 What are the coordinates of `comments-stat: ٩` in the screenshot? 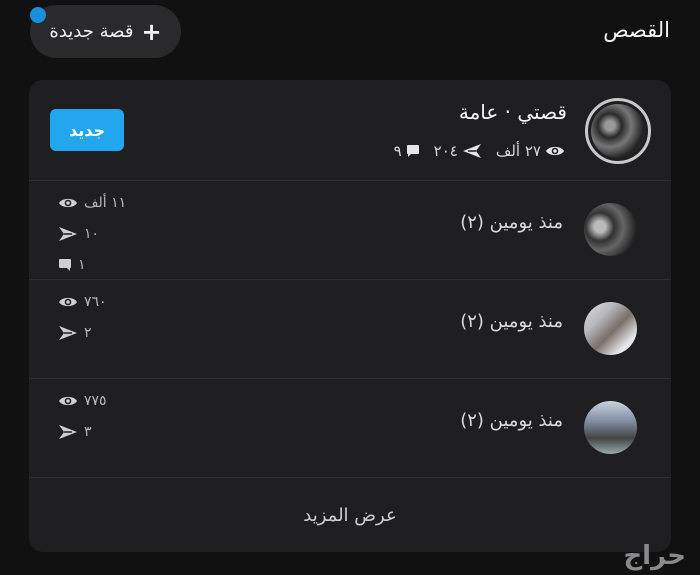 It's located at (407, 151).